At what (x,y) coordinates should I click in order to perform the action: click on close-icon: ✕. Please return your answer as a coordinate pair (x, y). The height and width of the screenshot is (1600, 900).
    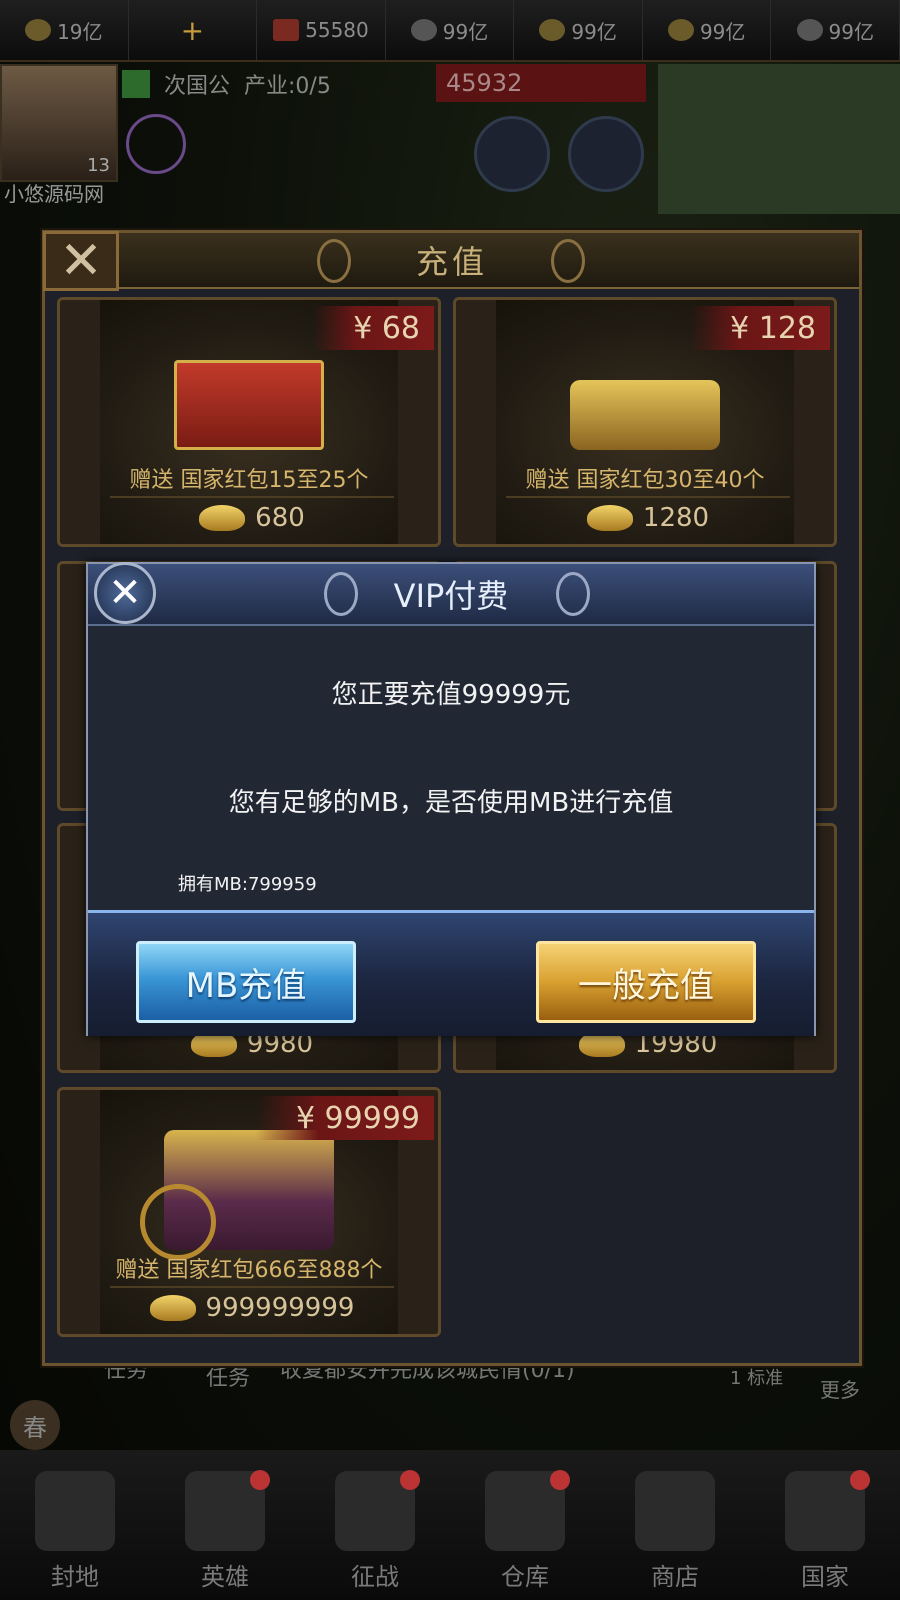
    Looking at the image, I should click on (125, 593).